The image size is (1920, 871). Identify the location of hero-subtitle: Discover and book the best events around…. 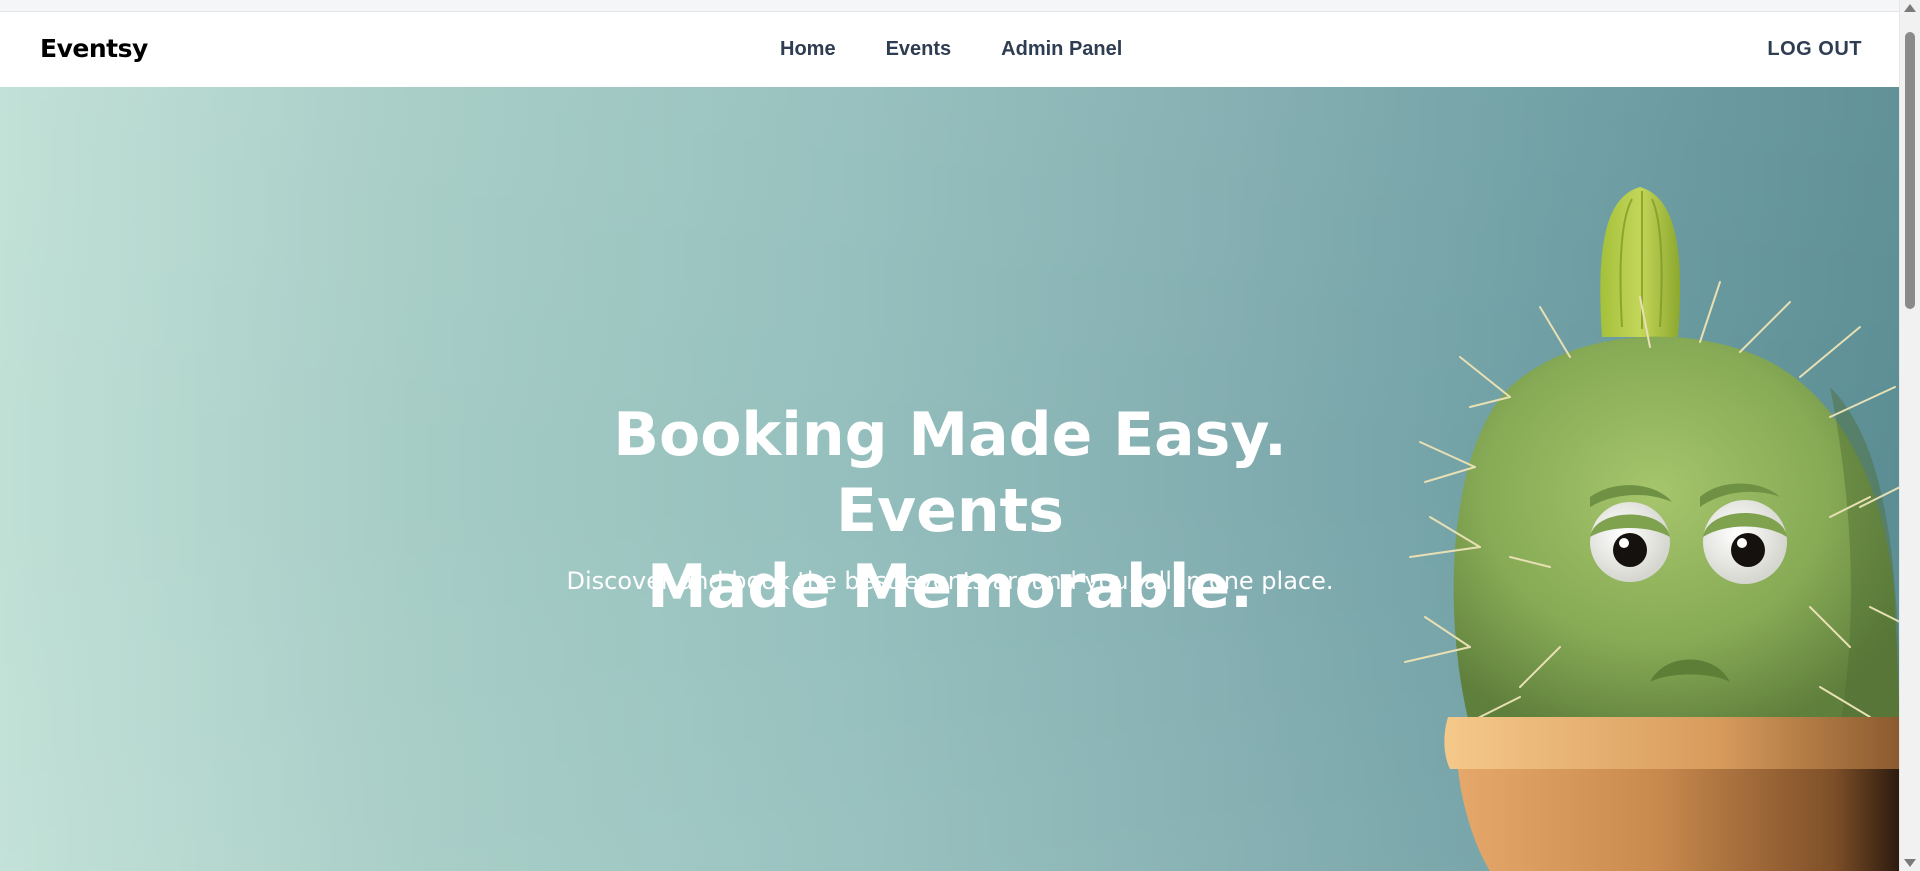
(950, 581).